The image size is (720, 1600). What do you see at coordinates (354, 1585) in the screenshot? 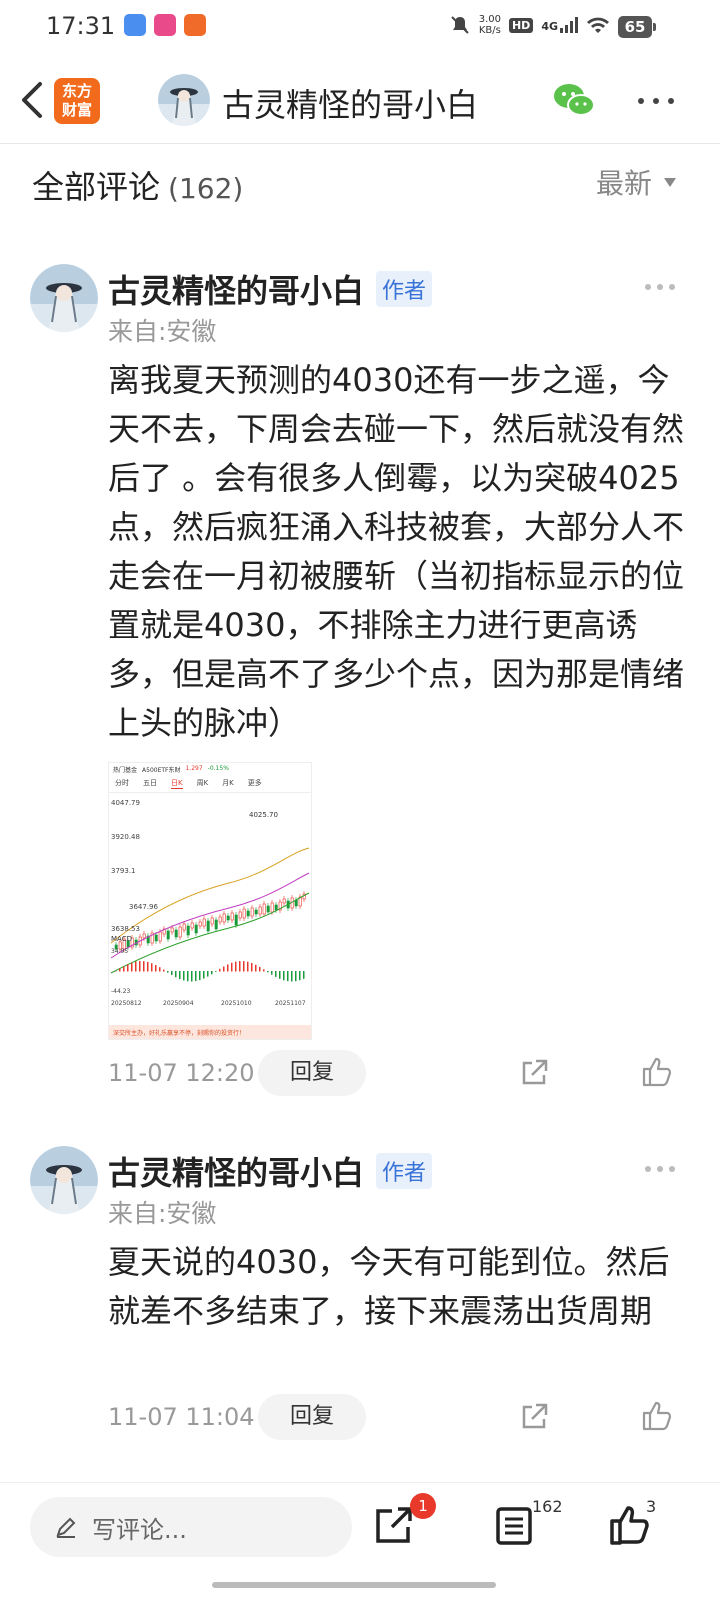
I see `home-indicator` at bounding box center [354, 1585].